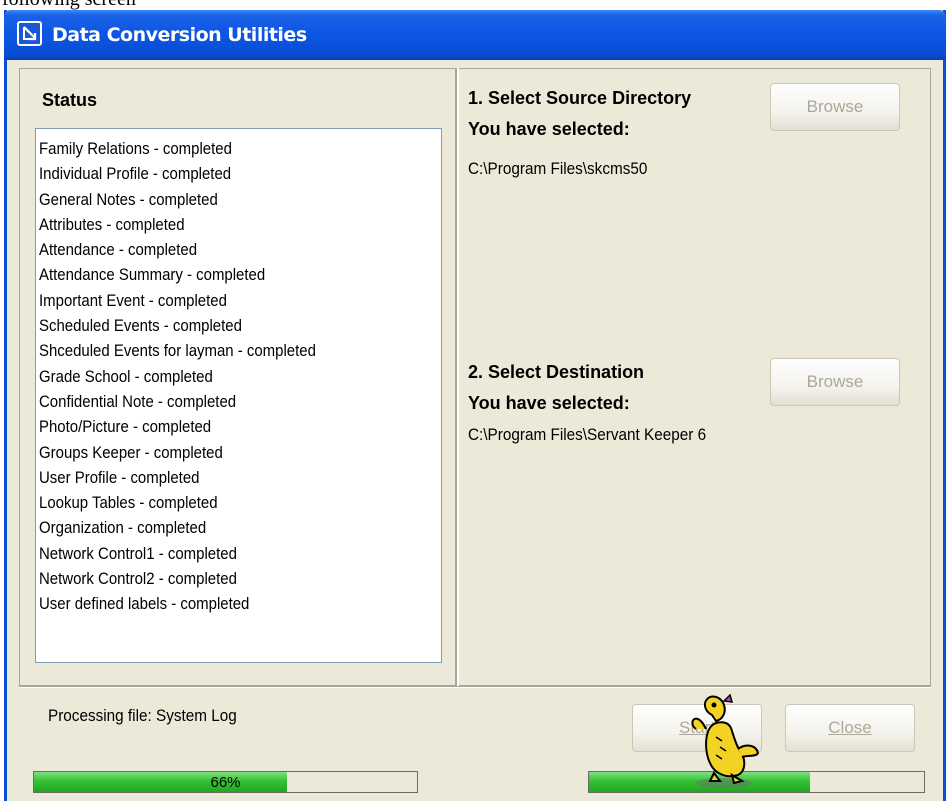  I want to click on destination-path: C:\Program Files\Servant Keeper 6, so click(587, 434).